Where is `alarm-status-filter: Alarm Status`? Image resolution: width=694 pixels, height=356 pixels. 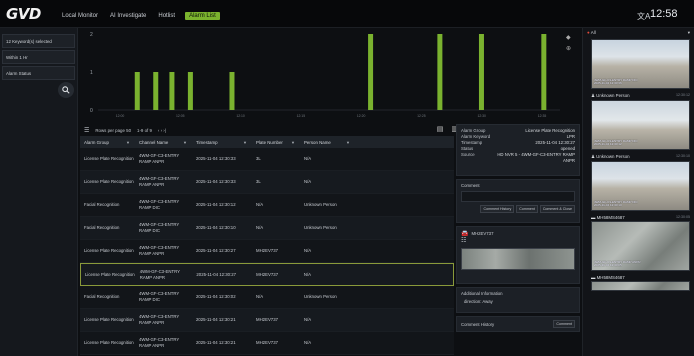 alarm-status-filter: Alarm Status is located at coordinates (38, 73).